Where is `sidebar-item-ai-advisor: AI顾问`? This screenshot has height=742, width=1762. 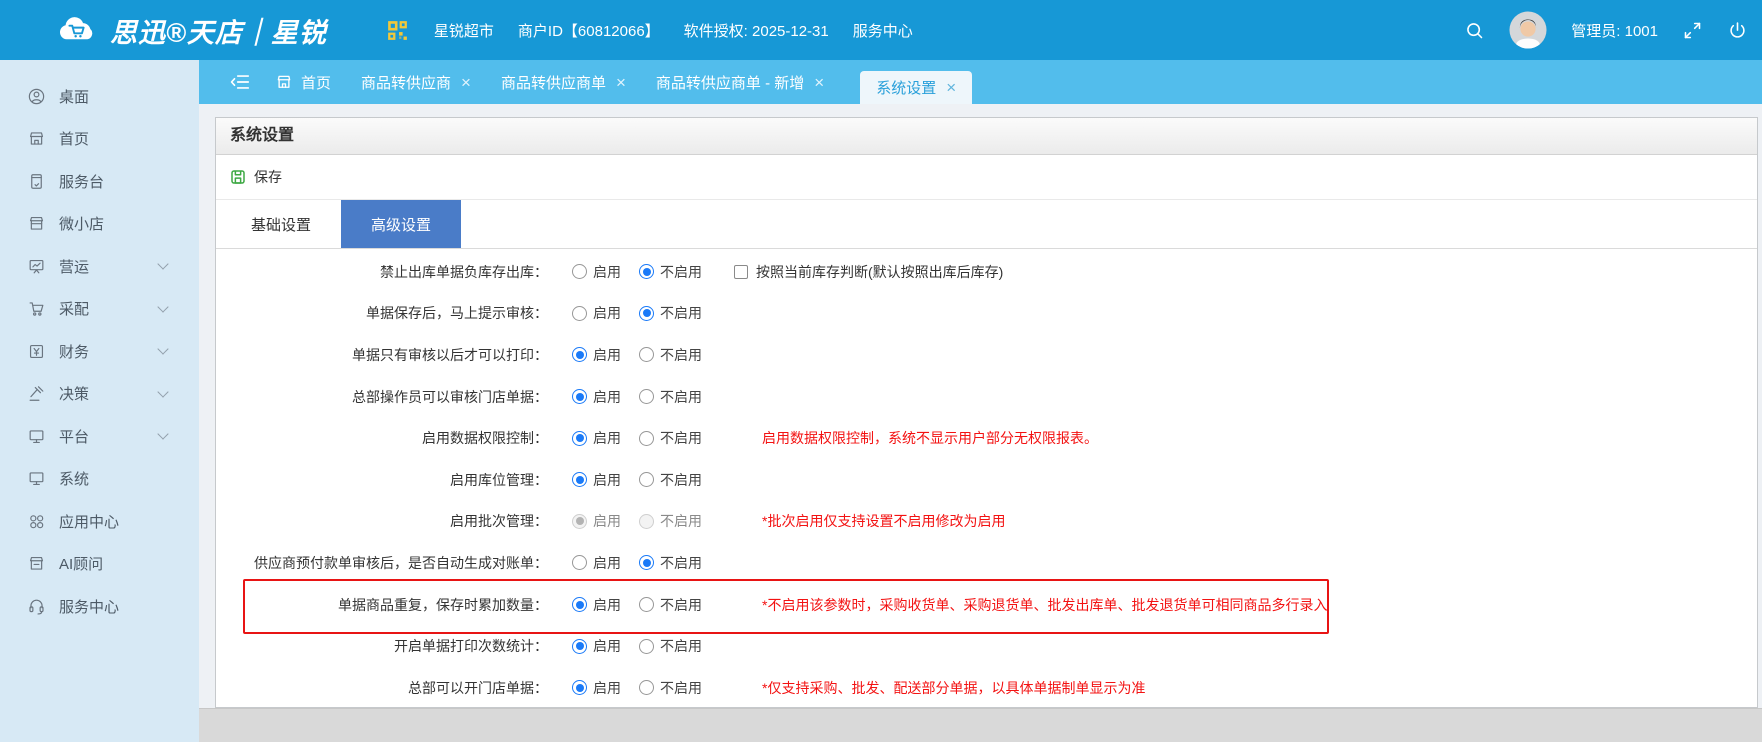 sidebar-item-ai-advisor: AI顾问 is located at coordinates (99, 564).